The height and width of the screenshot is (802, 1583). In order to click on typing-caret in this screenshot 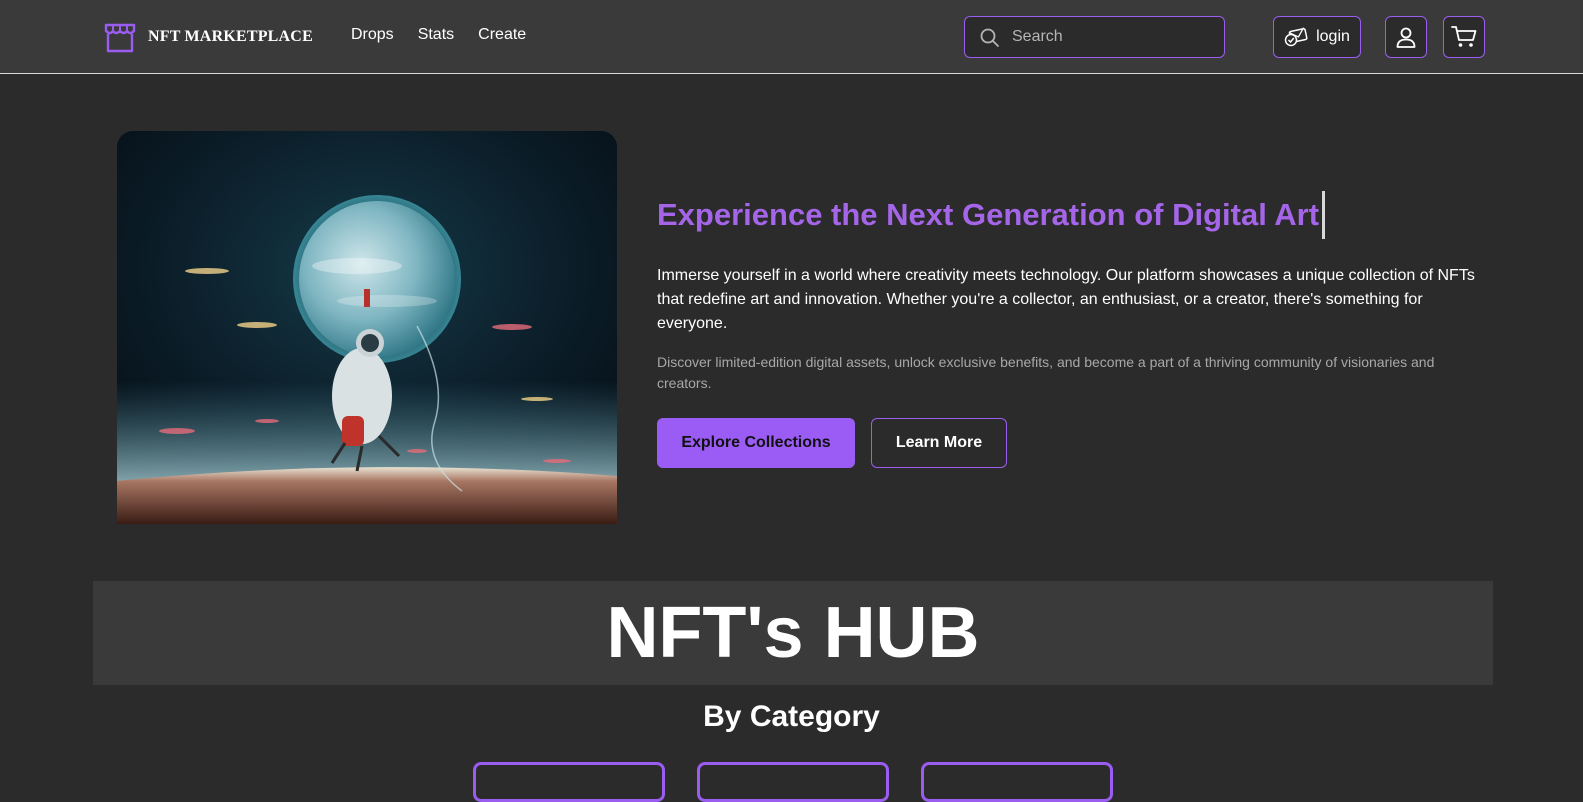, I will do `click(1324, 215)`.